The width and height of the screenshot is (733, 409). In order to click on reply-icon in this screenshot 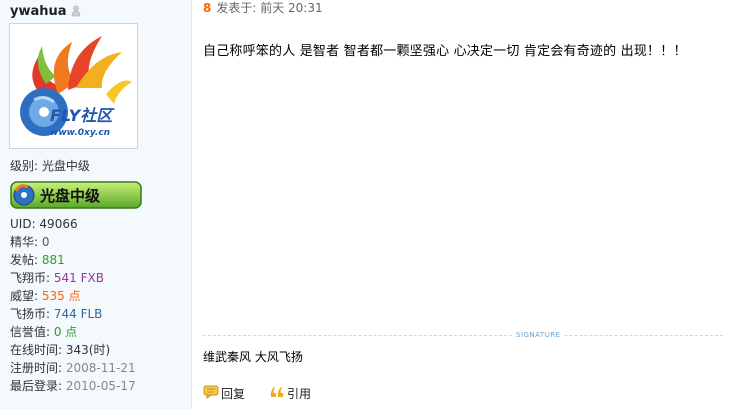, I will do `click(211, 393)`.